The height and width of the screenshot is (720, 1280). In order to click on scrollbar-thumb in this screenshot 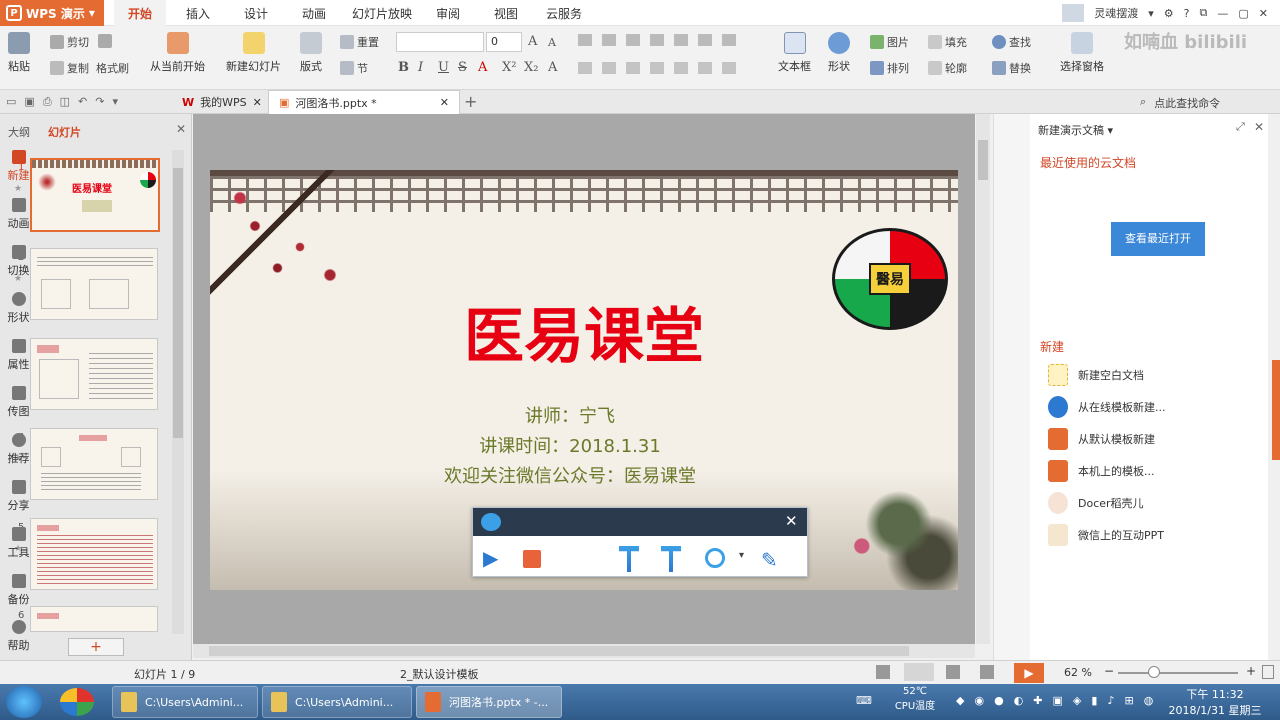, I will do `click(559, 651)`.